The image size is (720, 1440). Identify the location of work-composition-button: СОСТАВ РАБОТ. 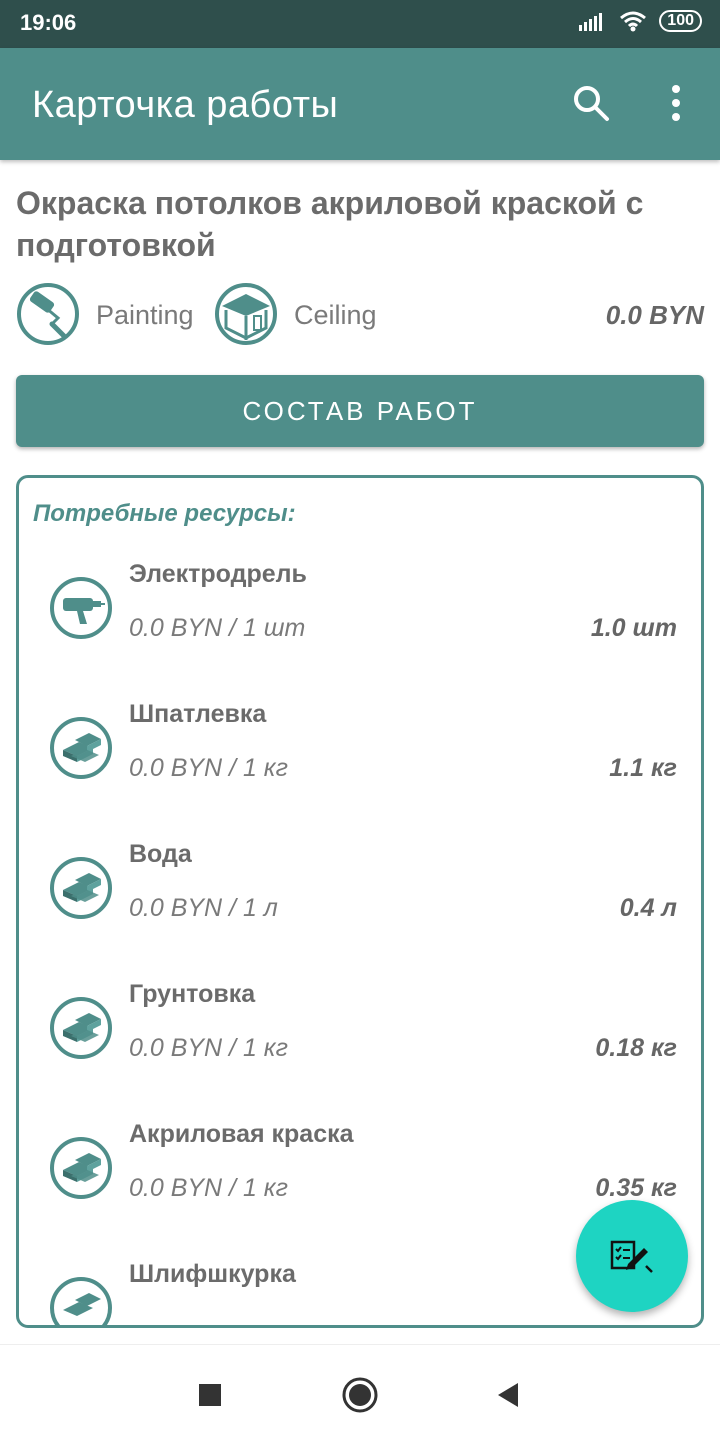
(360, 411).